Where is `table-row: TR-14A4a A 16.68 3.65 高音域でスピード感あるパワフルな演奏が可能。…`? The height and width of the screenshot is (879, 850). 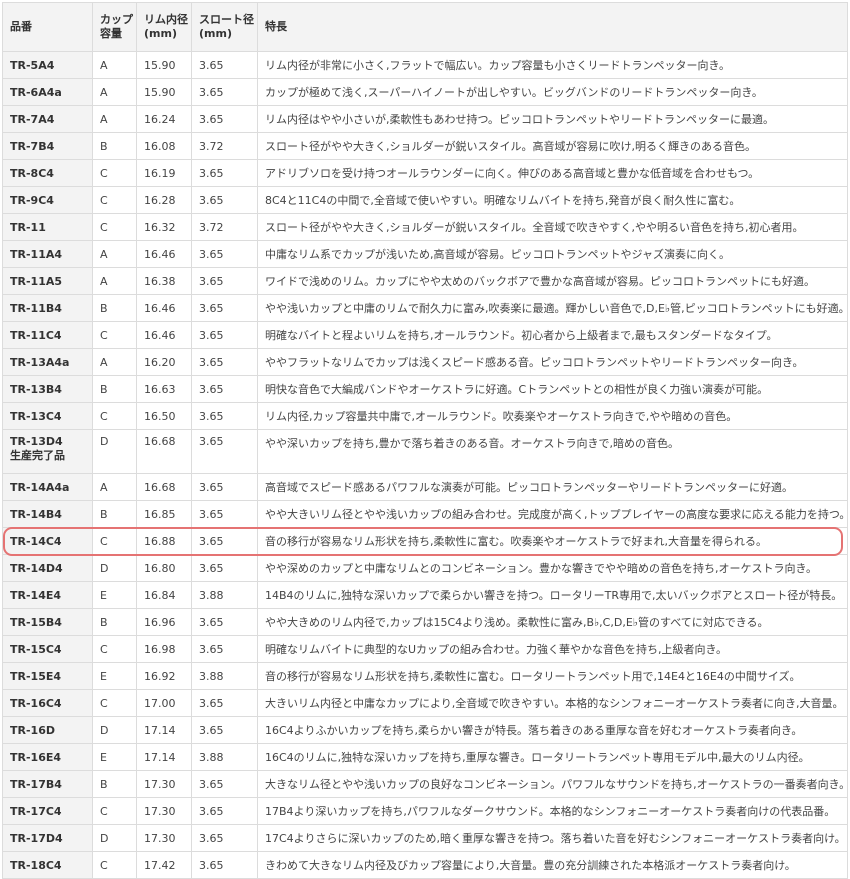 table-row: TR-14A4a A 16.68 3.65 高音域でスピード感あるパワフルな演奏が可能。… is located at coordinates (425, 487).